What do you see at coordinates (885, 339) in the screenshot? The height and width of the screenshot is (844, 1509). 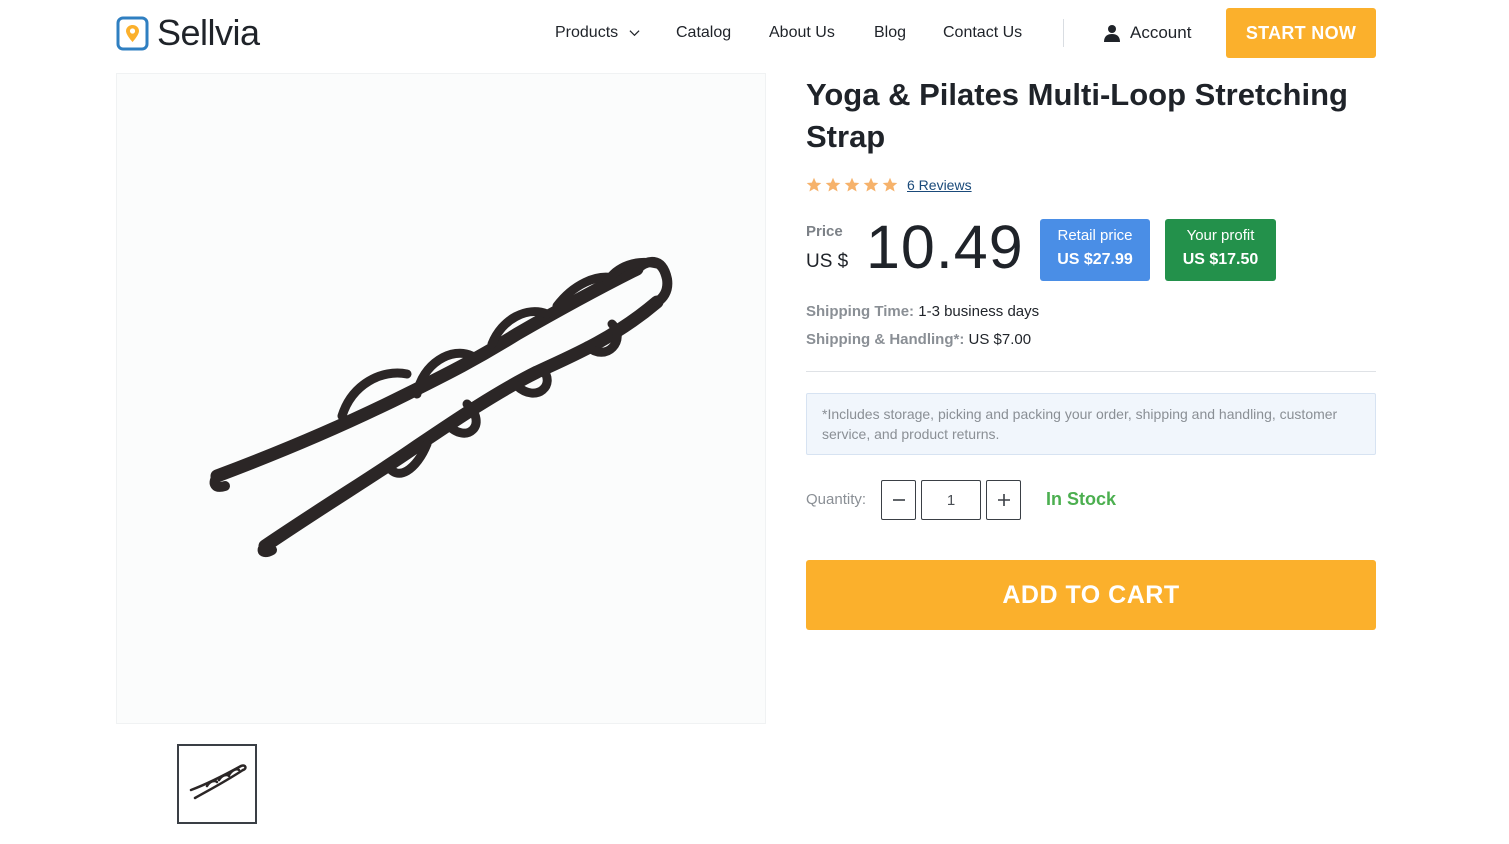 I see `shipping-handling-label: Shipping & Handling*:` at bounding box center [885, 339].